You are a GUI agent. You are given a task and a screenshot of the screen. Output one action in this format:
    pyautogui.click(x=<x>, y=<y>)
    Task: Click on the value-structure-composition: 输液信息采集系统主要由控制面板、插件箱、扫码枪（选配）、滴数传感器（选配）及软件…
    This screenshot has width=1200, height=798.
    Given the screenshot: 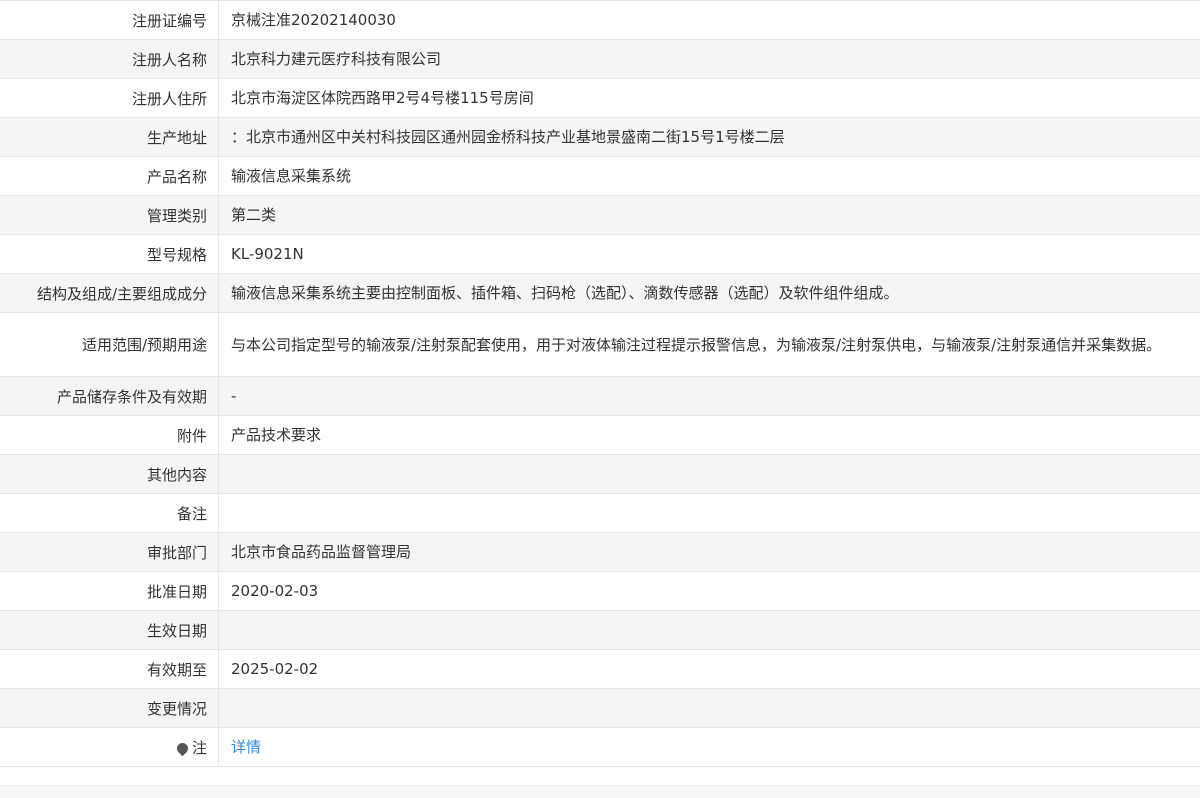 What is the action you would take?
    pyautogui.click(x=565, y=293)
    